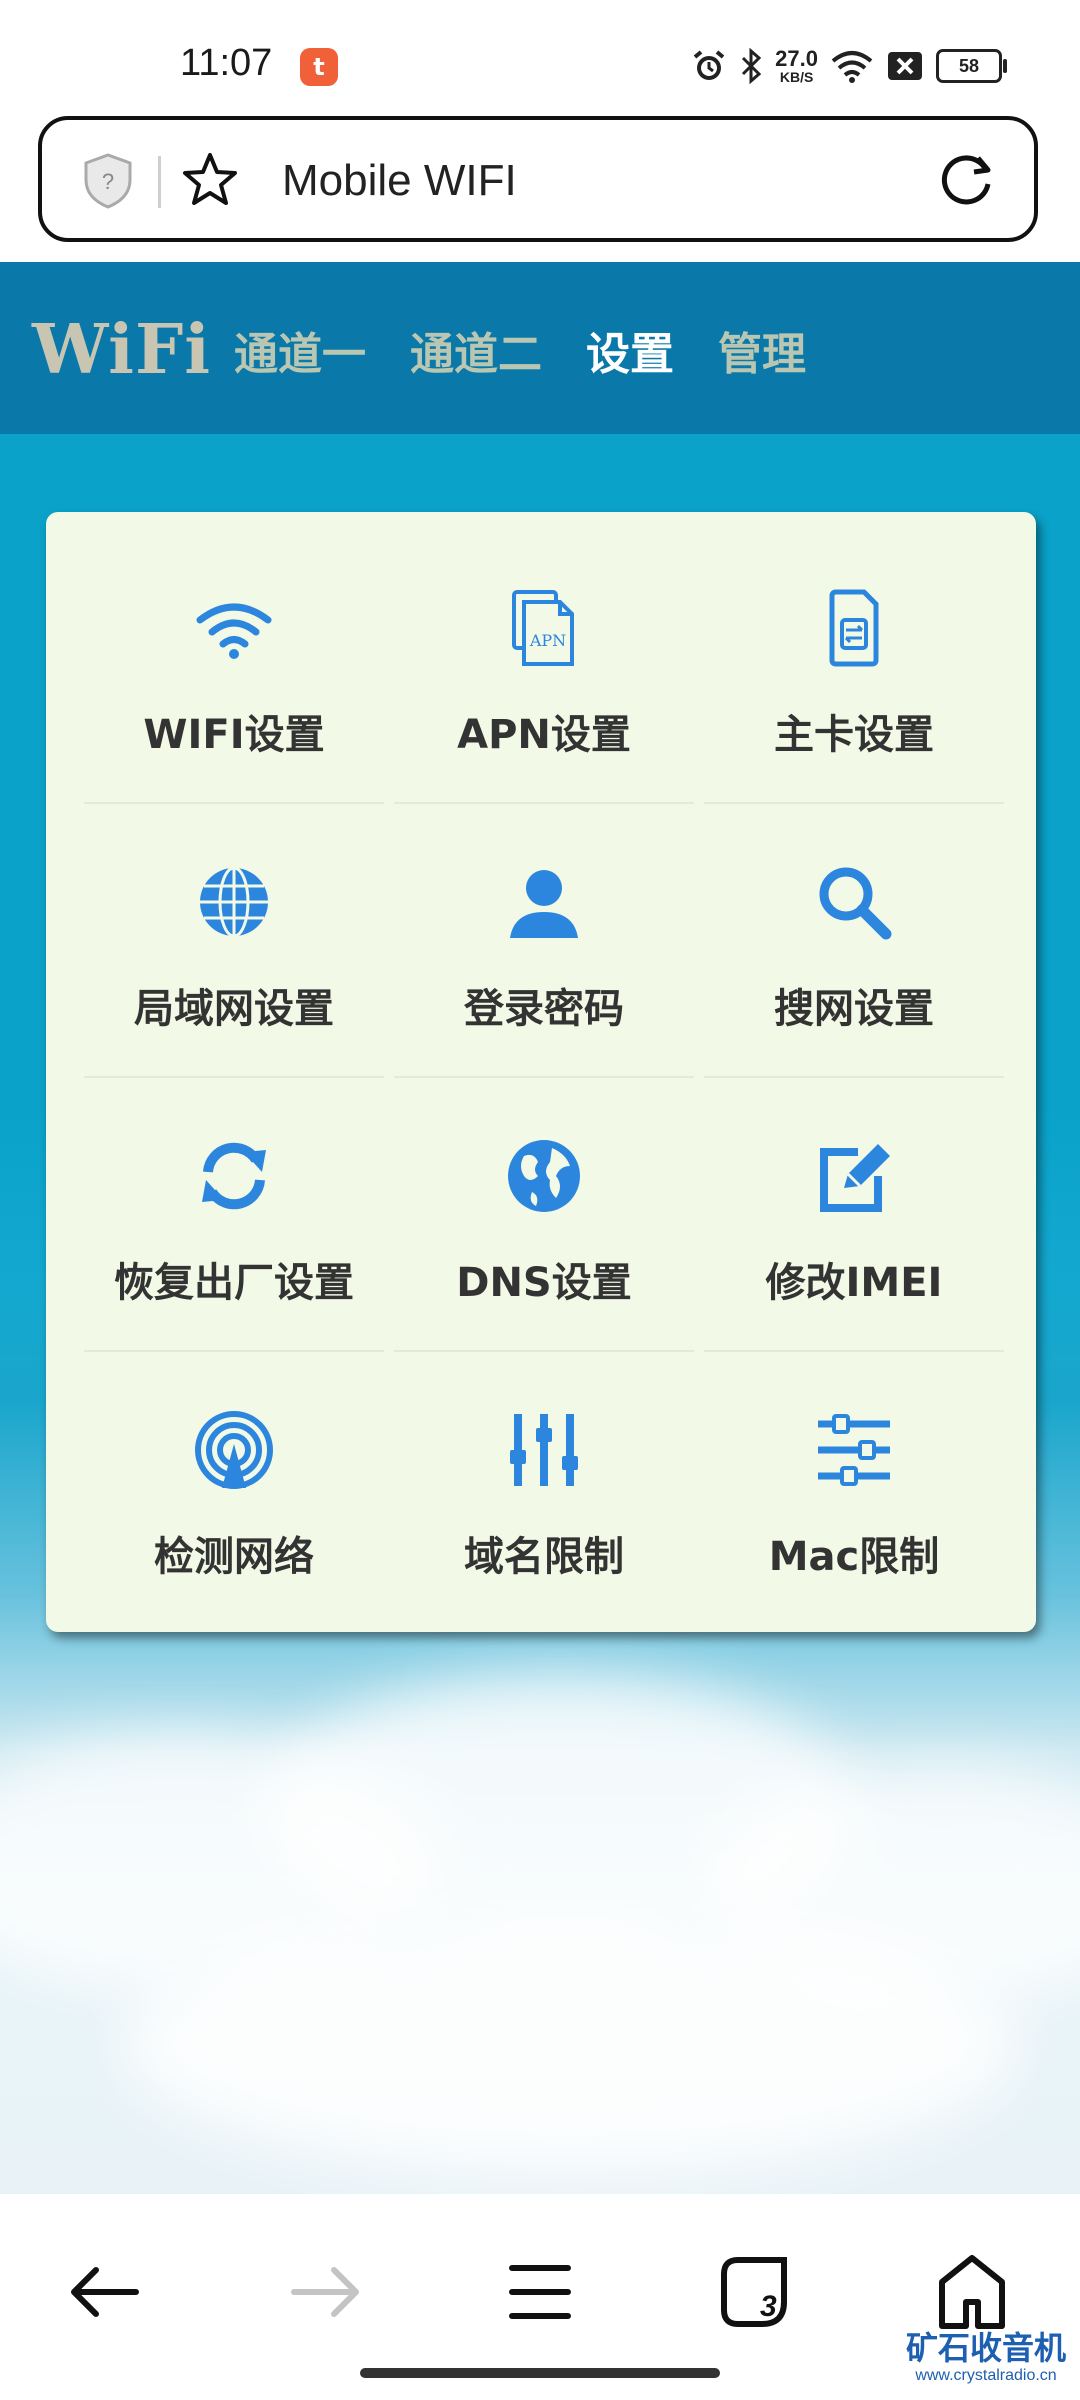  What do you see at coordinates (972, 2292) in the screenshot?
I see `home-icon` at bounding box center [972, 2292].